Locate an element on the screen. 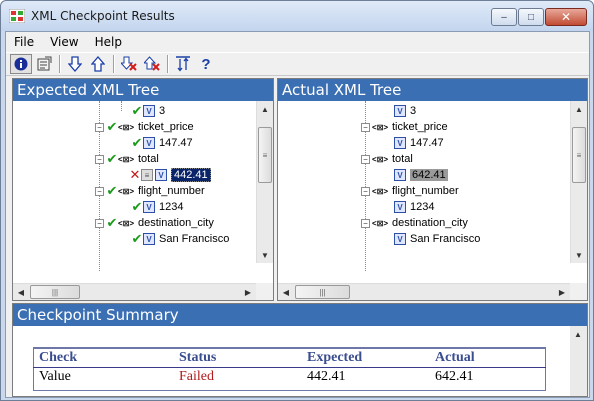 This screenshot has height=401, width=594. title-bar: XML Checkpoint Results – □ ✕ is located at coordinates (297, 16).